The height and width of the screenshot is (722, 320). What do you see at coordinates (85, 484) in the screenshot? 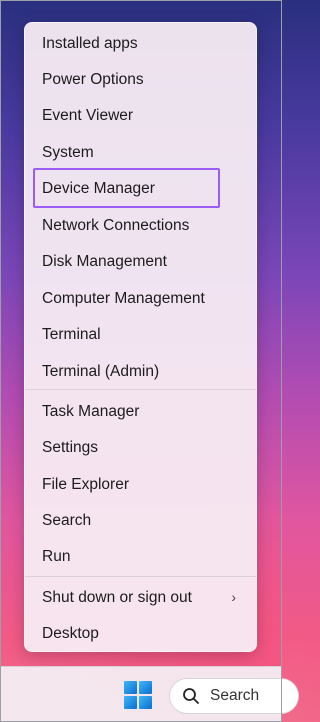
I see `menu-item-label: File Explorer` at bounding box center [85, 484].